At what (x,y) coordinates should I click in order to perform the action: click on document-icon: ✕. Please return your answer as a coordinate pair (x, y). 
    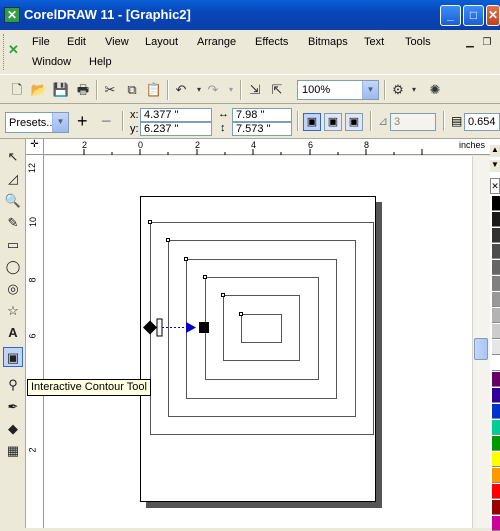
    Looking at the image, I should click on (13, 50).